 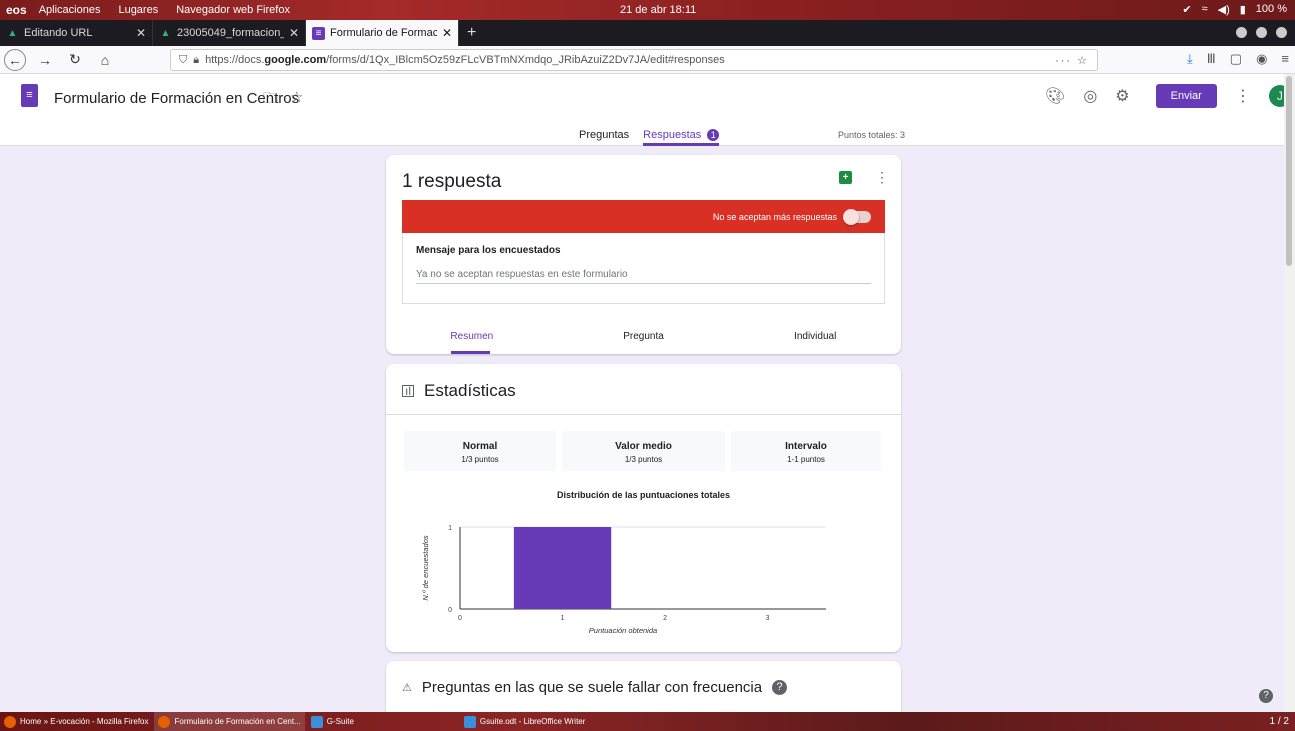 I want to click on google-forms-icon: ≡, so click(x=29, y=95).